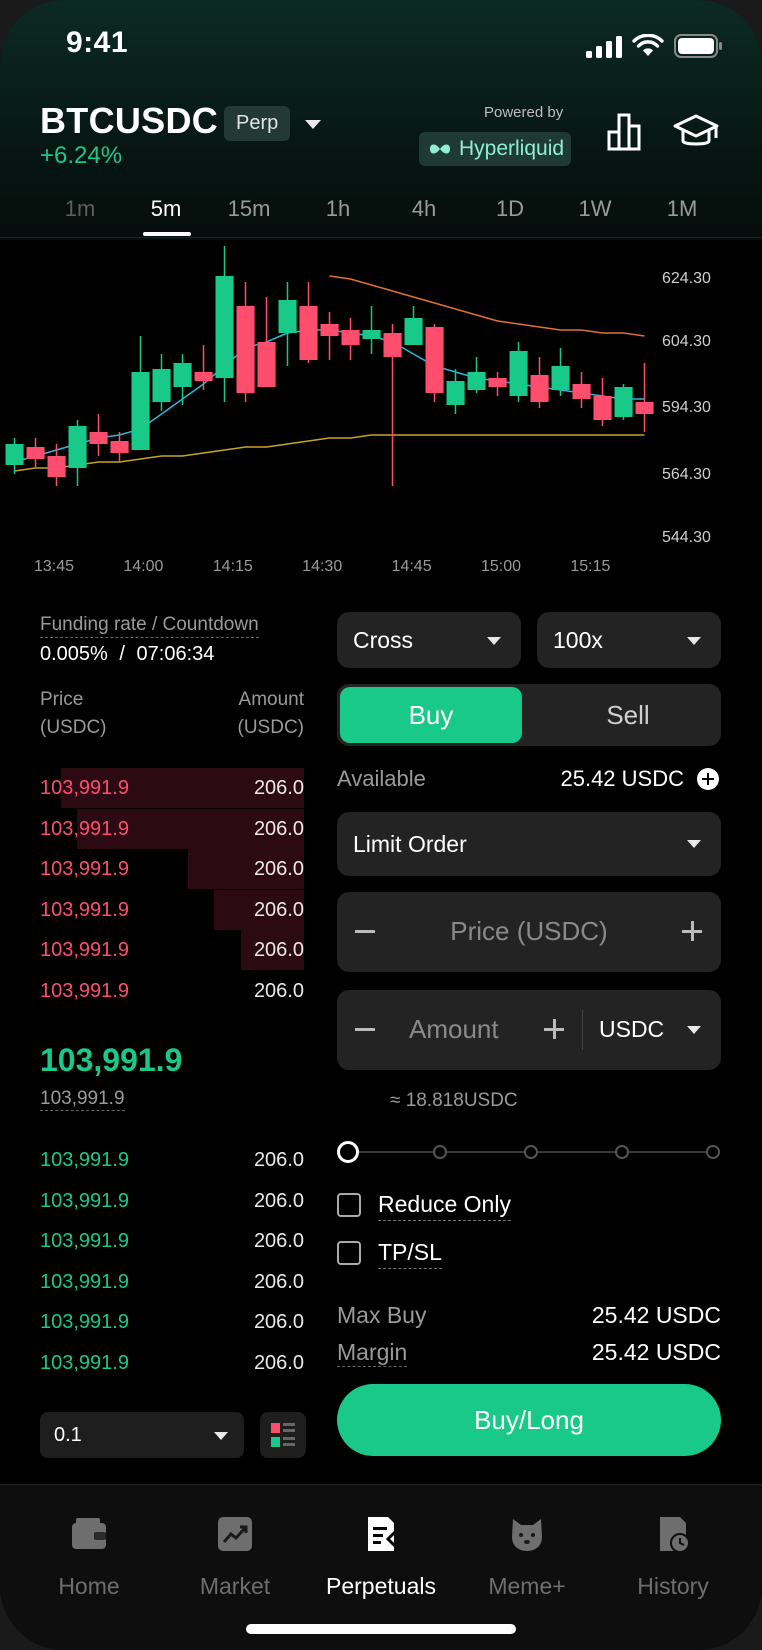  I want to click on amount-unit-select: USDC, so click(631, 1029).